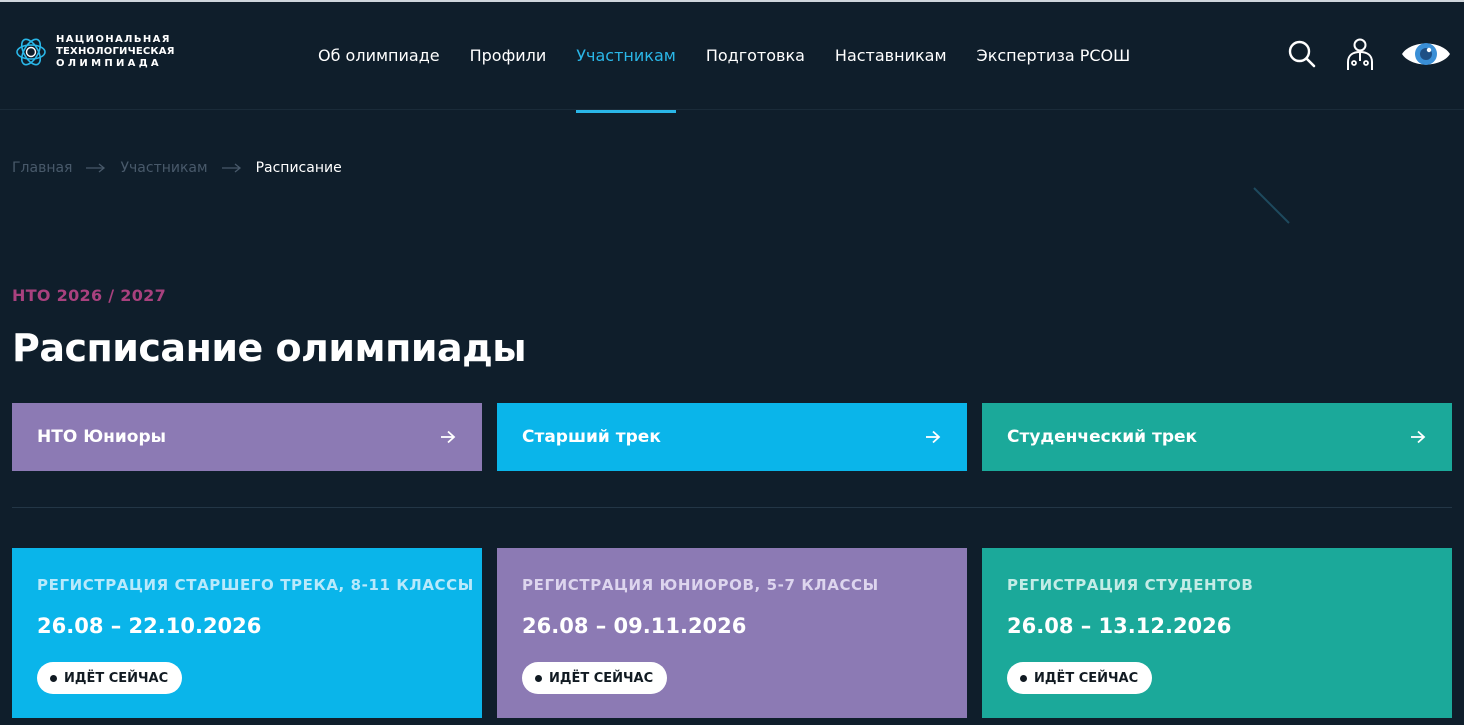 This screenshot has width=1464, height=725. I want to click on nav-item-profiles: Профили, so click(508, 56).